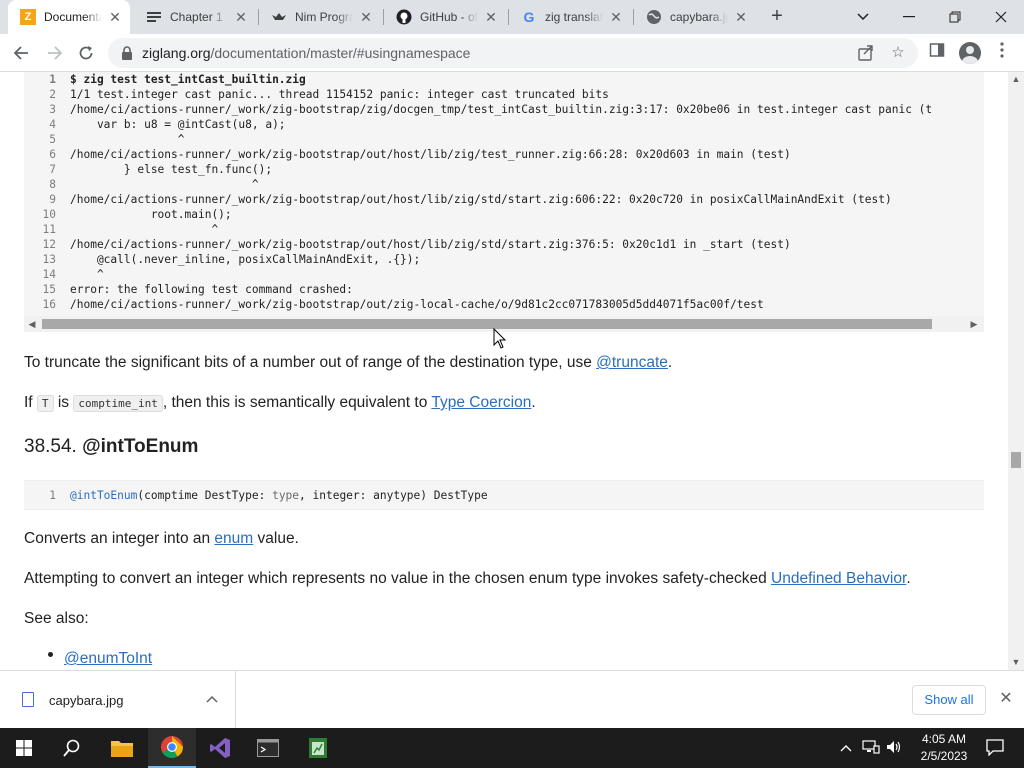 The width and height of the screenshot is (1024, 768). Describe the element at coordinates (445, 17) in the screenshot. I see `tab-github: GitHub - ofvmp ✕` at that location.